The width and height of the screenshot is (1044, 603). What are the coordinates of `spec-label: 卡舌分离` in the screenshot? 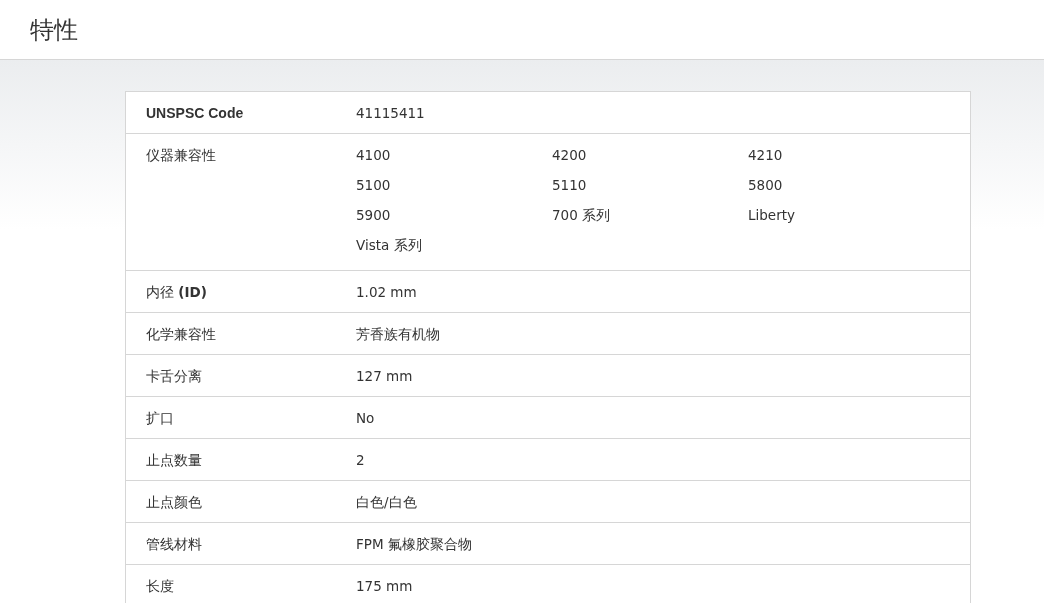 It's located at (174, 376).